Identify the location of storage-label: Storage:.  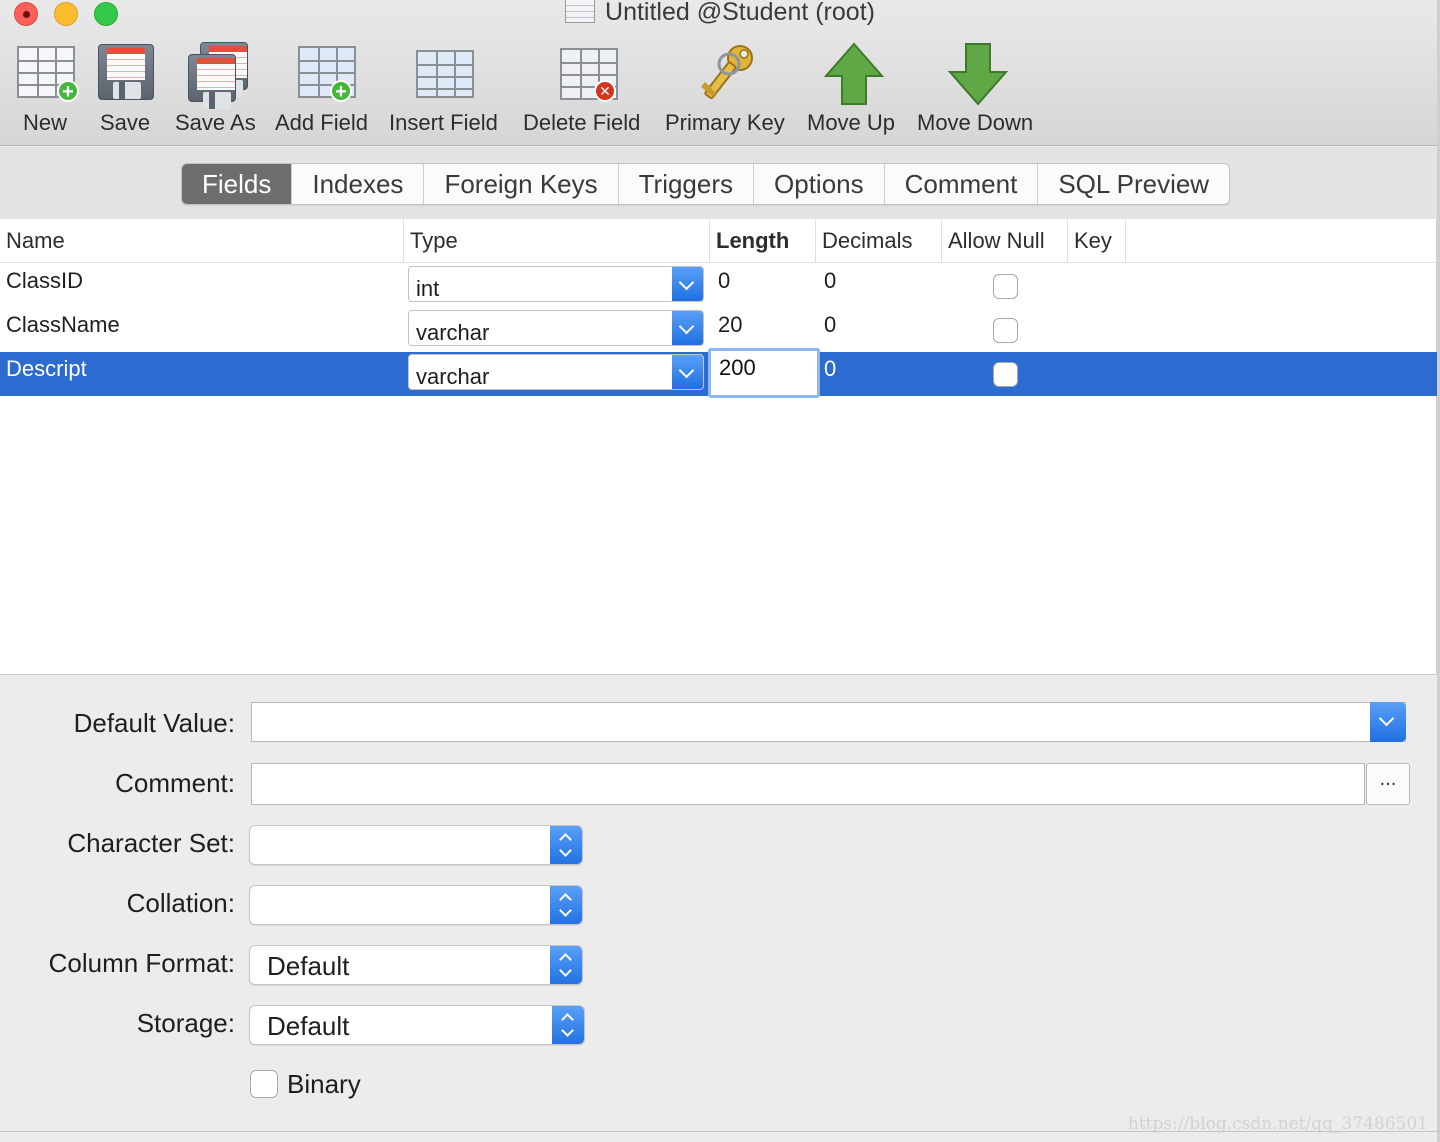
(185, 1023).